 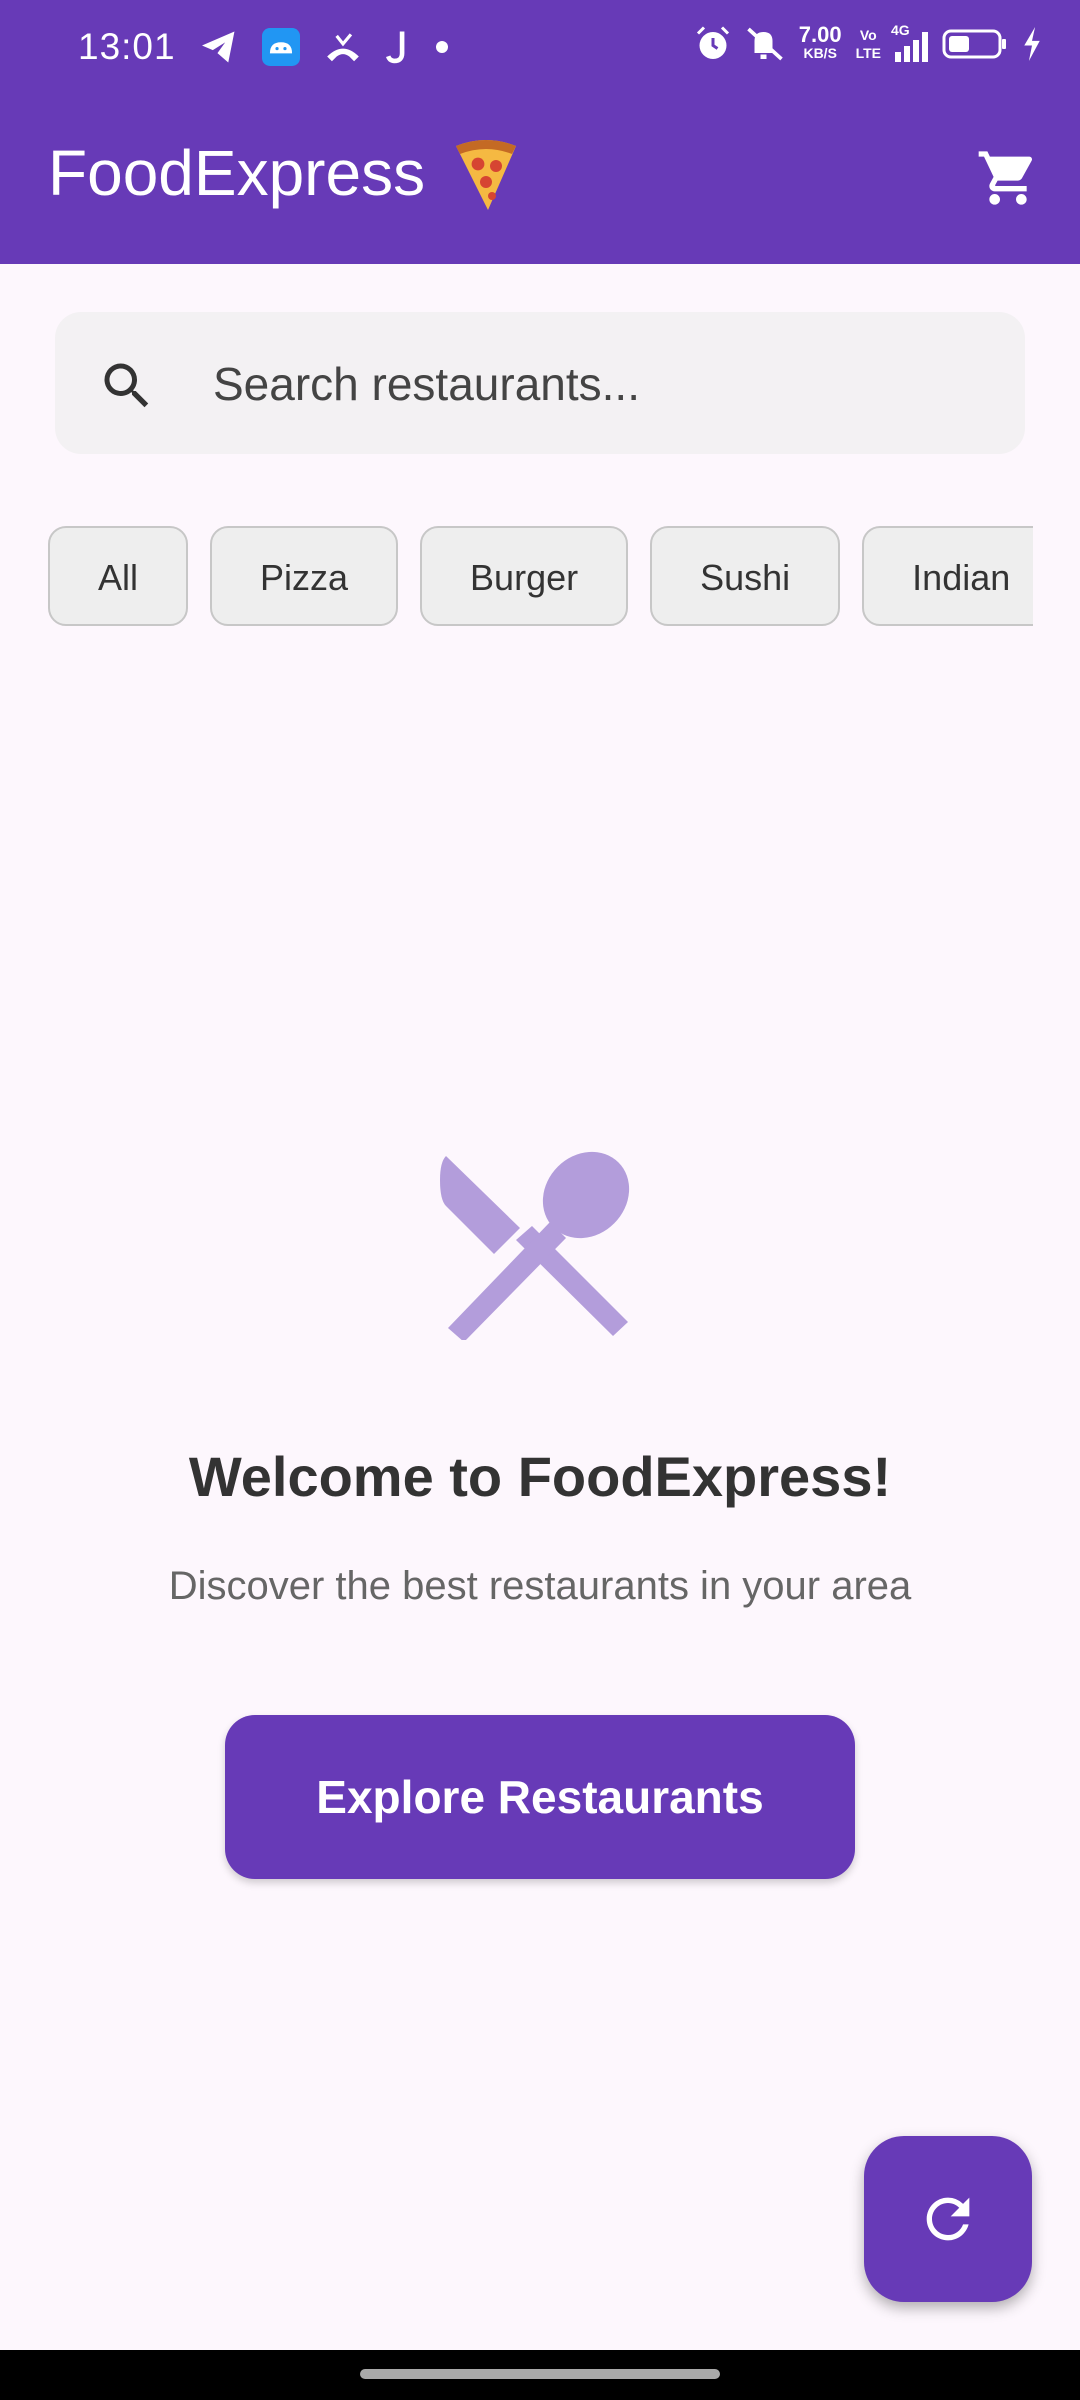 What do you see at coordinates (304, 576) in the screenshot?
I see `category-chip-pizza: Pizza` at bounding box center [304, 576].